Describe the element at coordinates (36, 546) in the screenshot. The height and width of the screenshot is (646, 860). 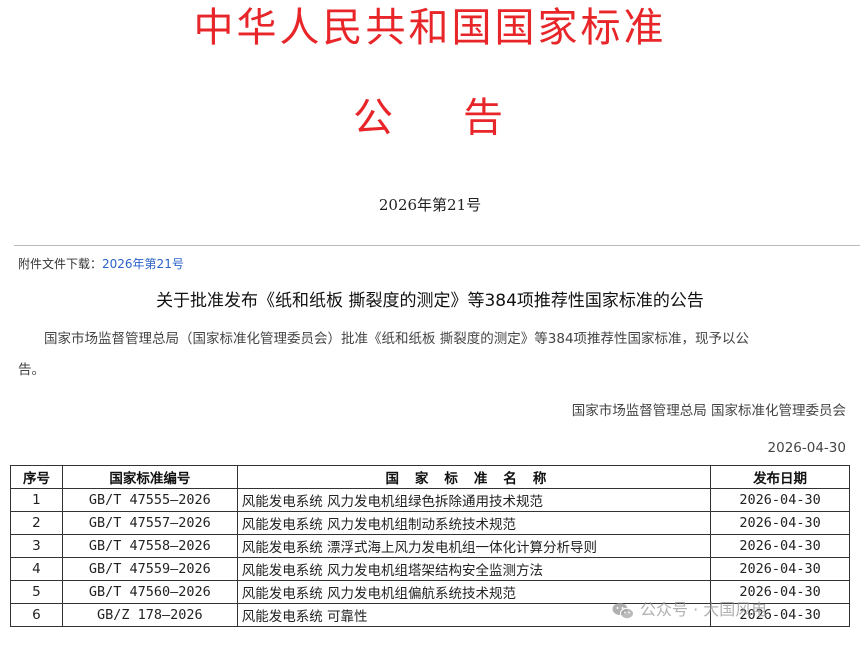
I see `row-serial: 3` at that location.